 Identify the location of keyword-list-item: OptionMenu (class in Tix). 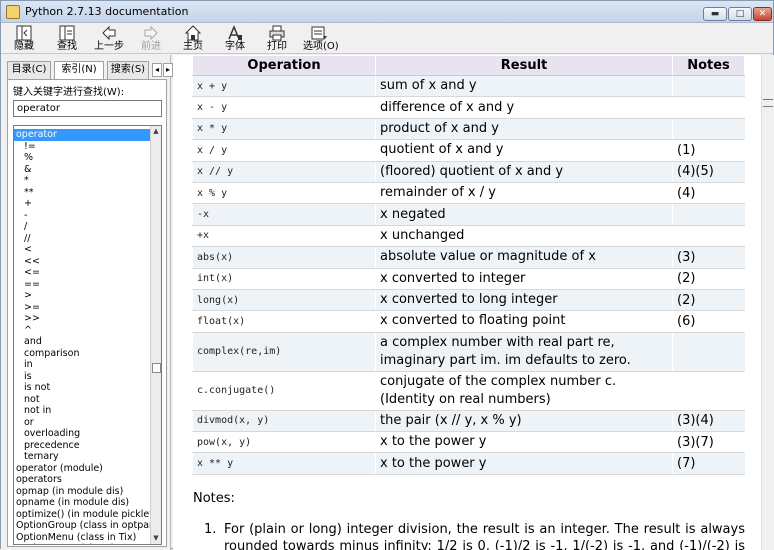
(82, 538).